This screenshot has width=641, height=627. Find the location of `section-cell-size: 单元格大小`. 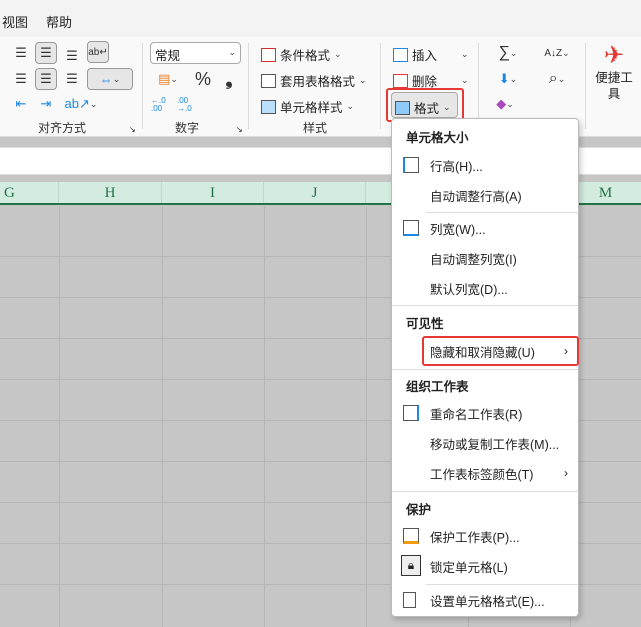

section-cell-size: 单元格大小 is located at coordinates (437, 138).